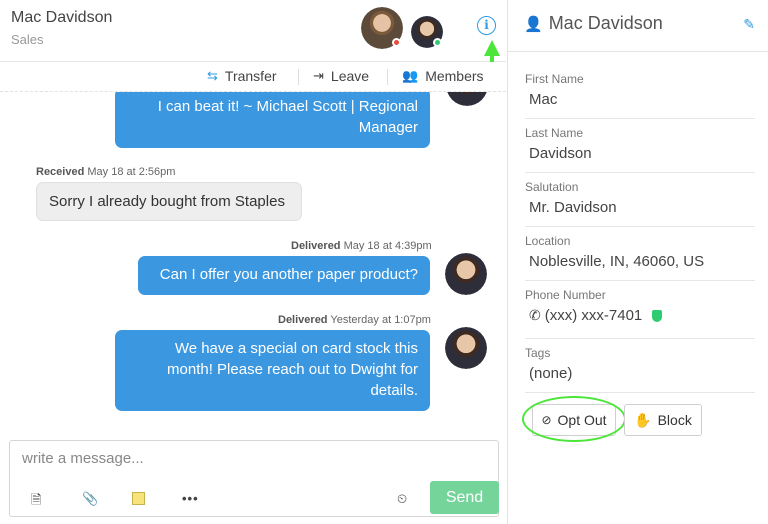 The width and height of the screenshot is (768, 524). Describe the element at coordinates (643, 419) in the screenshot. I see `hand-icon: ✋` at that location.